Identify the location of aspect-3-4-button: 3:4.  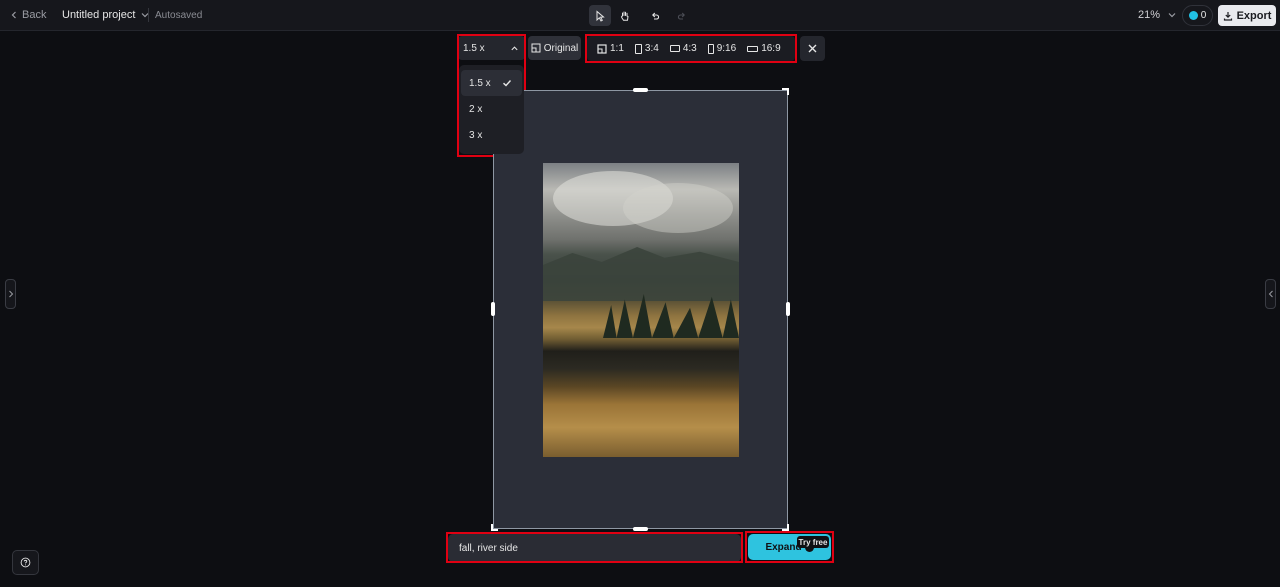
(646, 48).